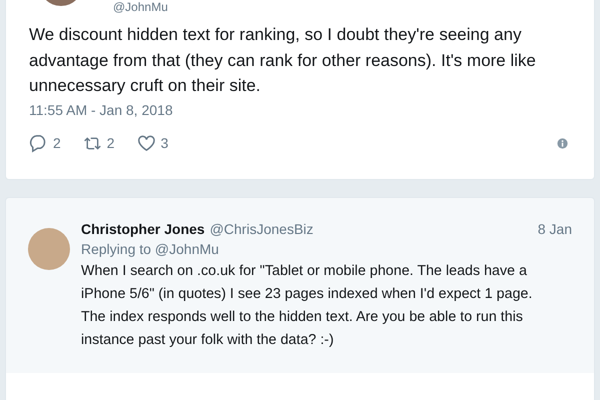 The image size is (600, 400). Describe the element at coordinates (38, 143) in the screenshot. I see `reply-icon` at that location.